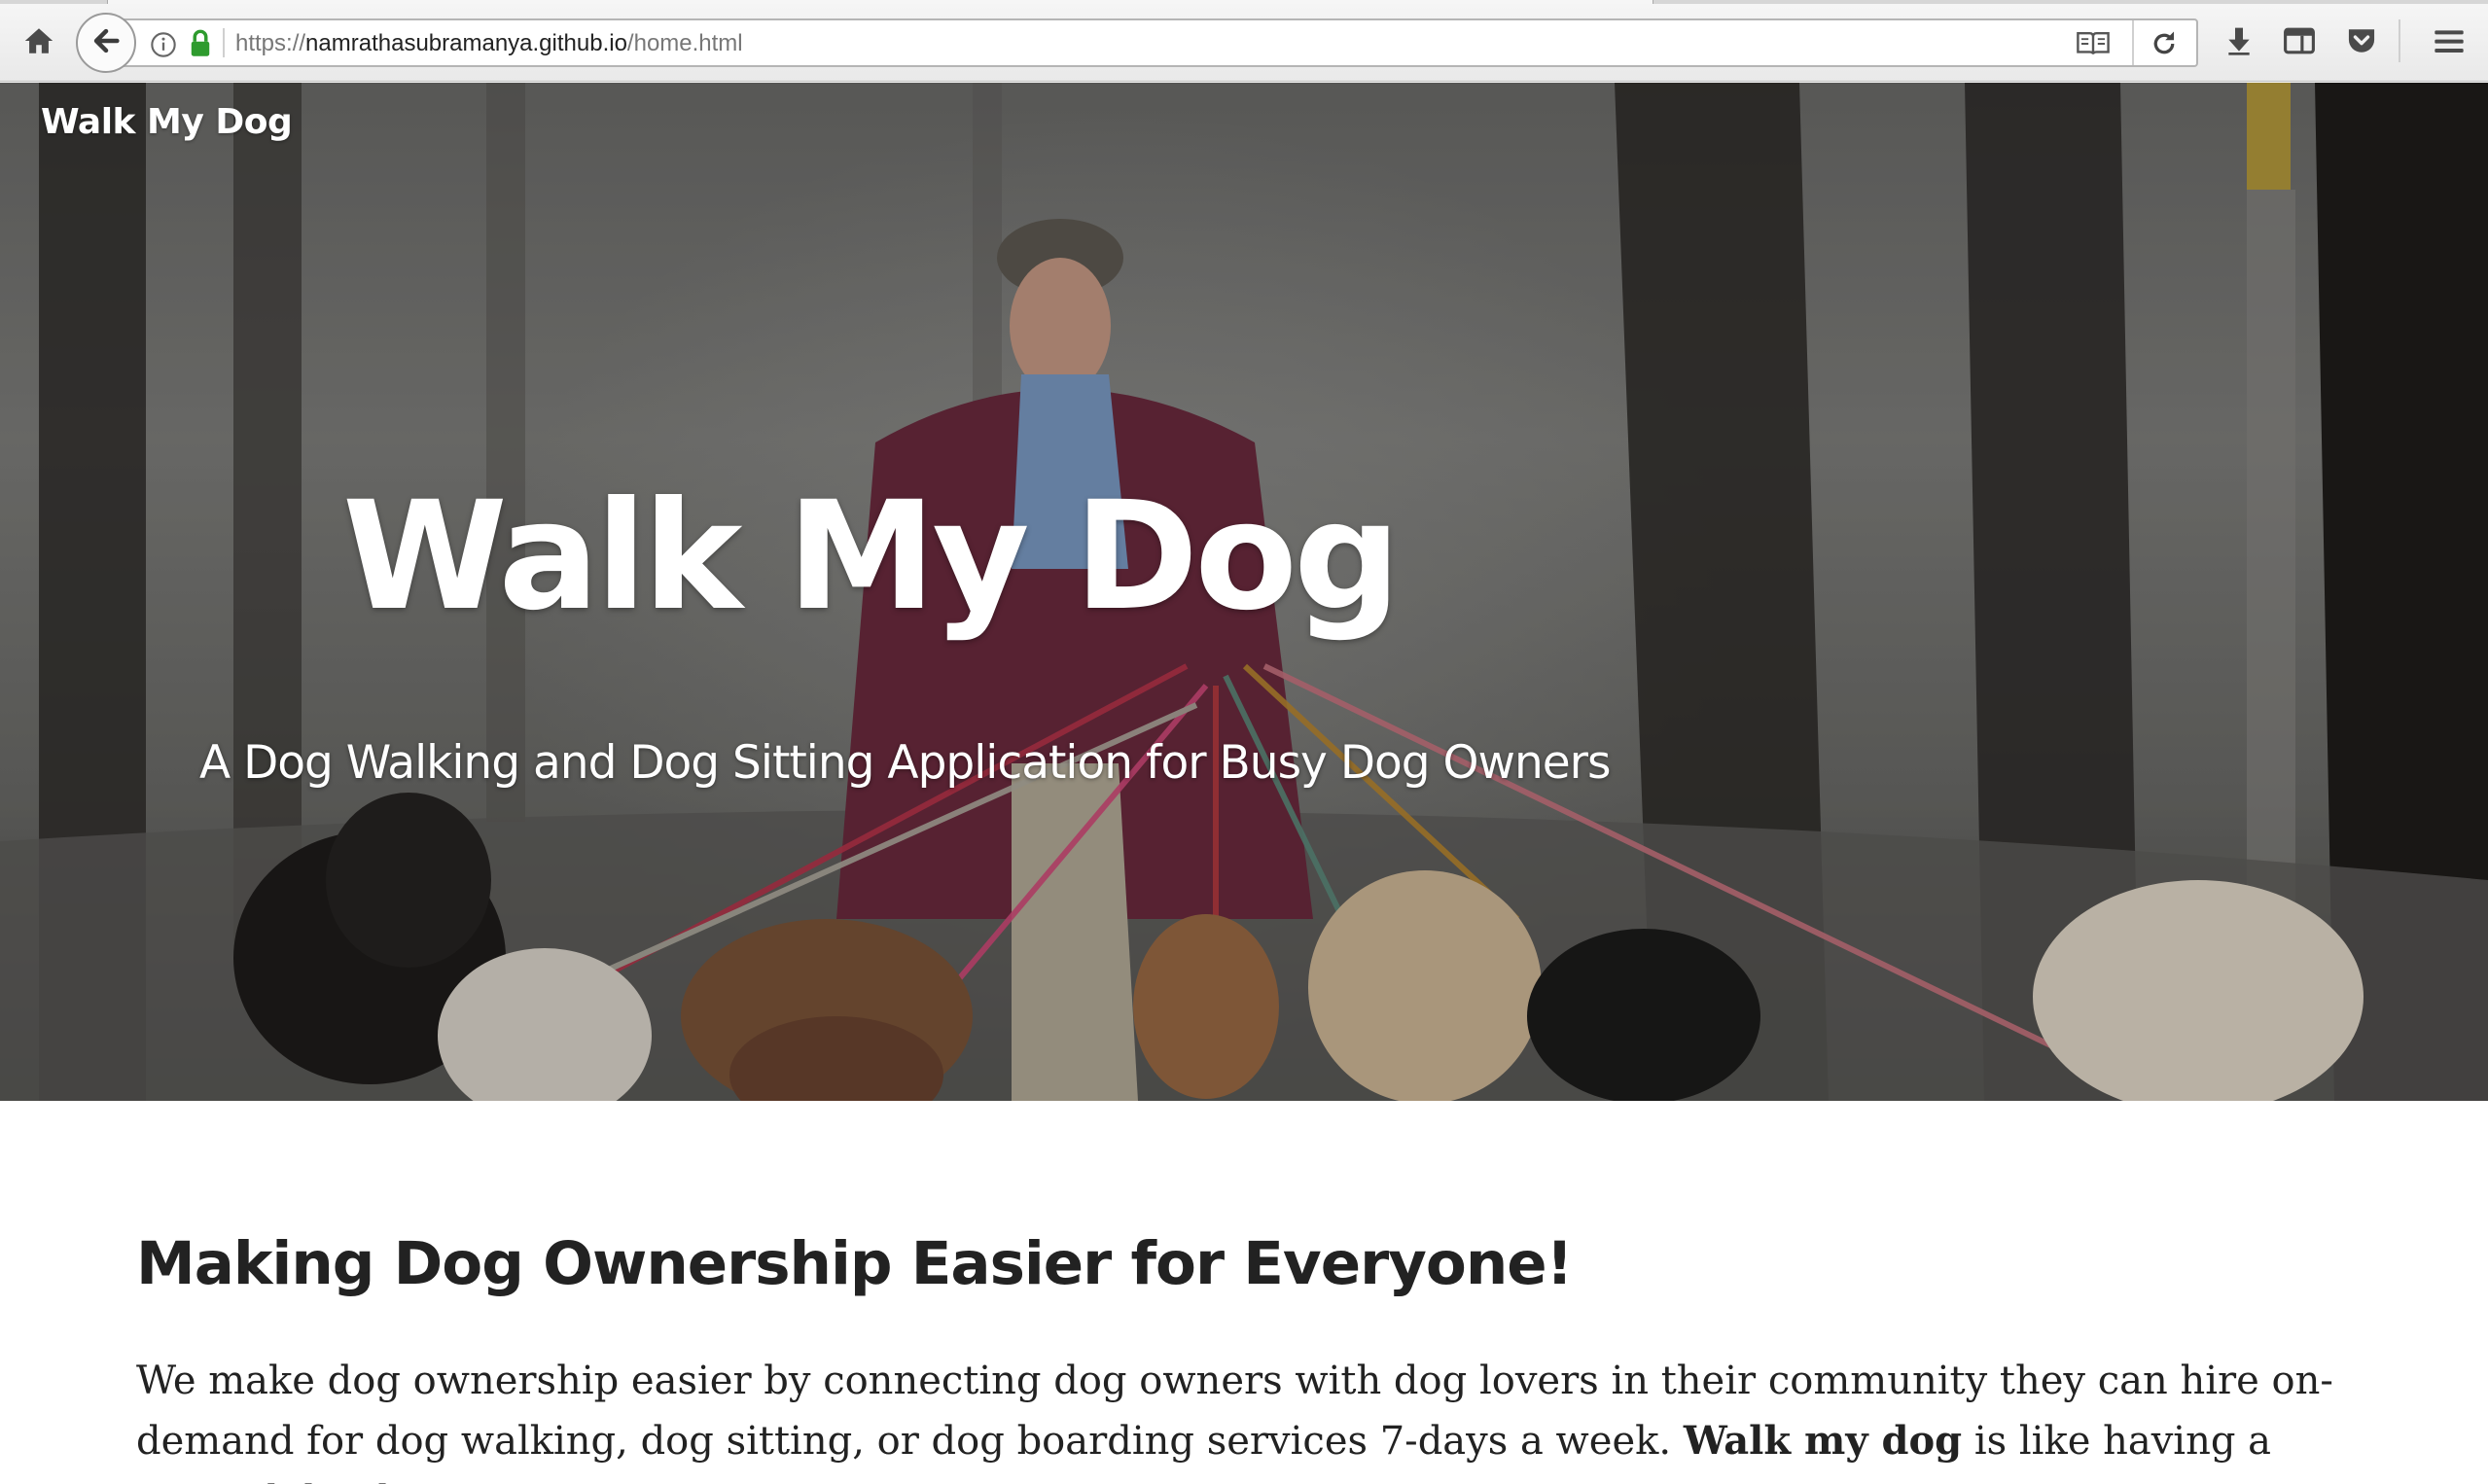 The width and height of the screenshot is (2488, 1484). Describe the element at coordinates (1823, 1441) in the screenshot. I see `intro-brand-emphasis: Walk my dog` at that location.